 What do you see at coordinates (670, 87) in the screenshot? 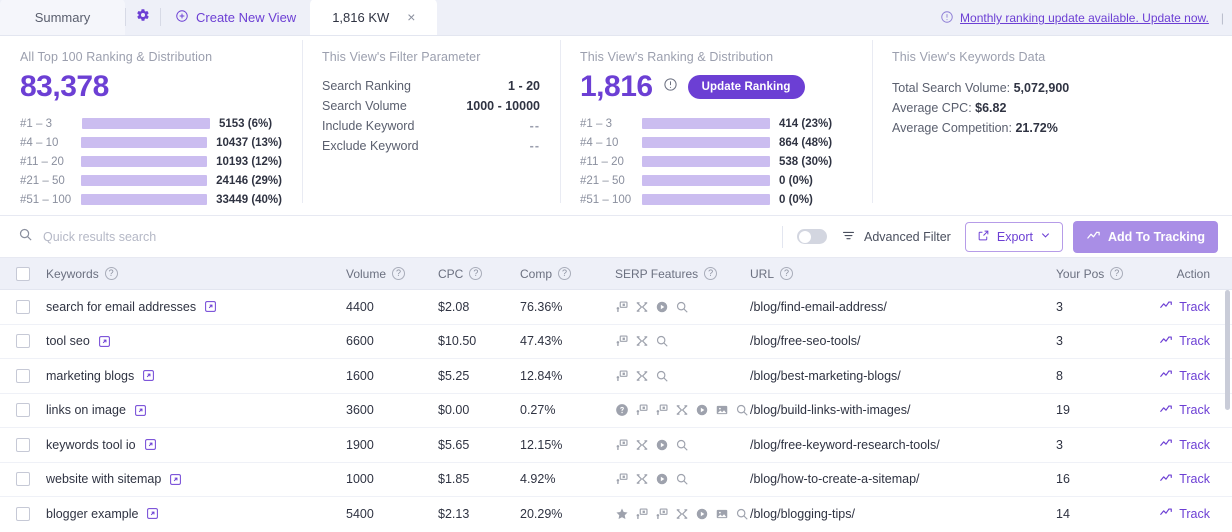
I see `info-circle-icon` at bounding box center [670, 87].